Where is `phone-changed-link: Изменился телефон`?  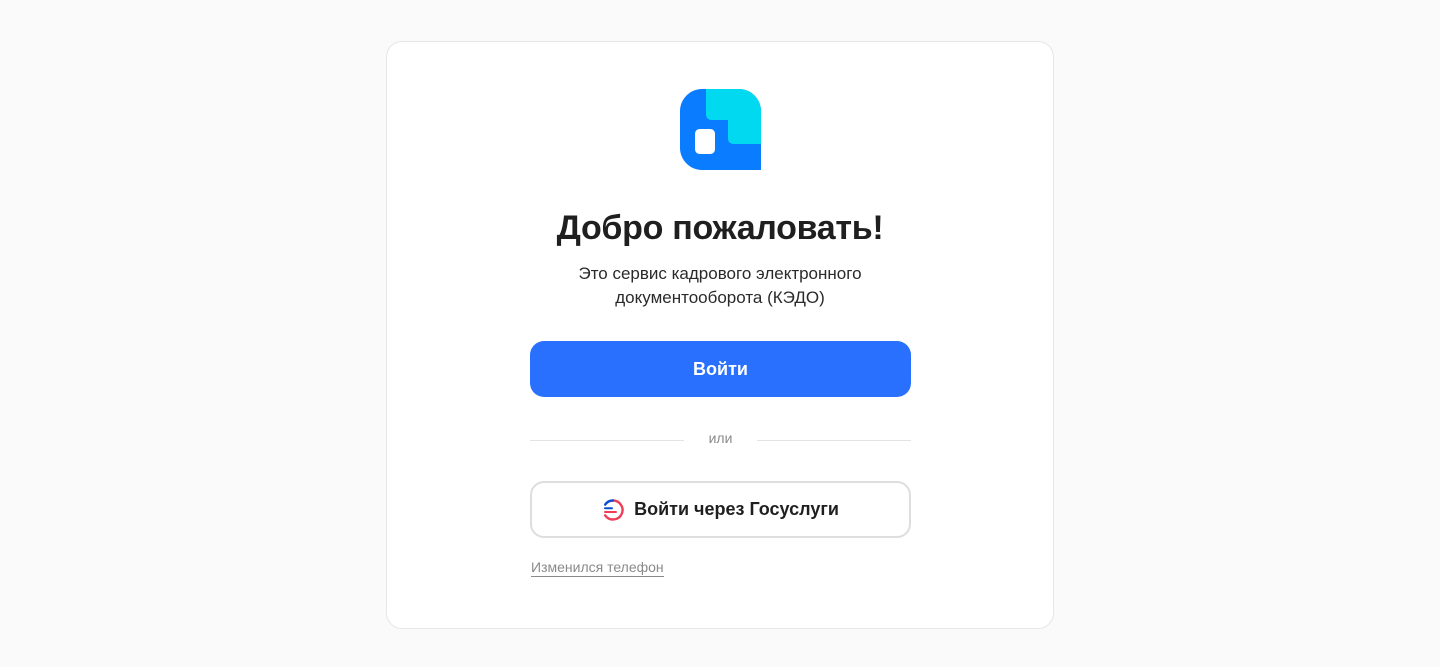 phone-changed-link: Изменился телефон is located at coordinates (597, 567).